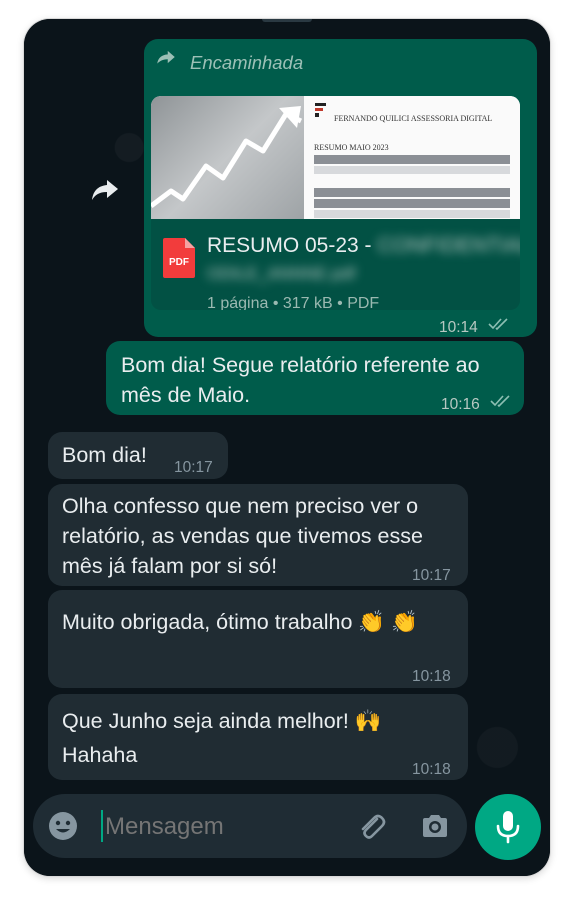  Describe the element at coordinates (293, 302) in the screenshot. I see `document-meta: 1 página • 317 kB • PDF` at that location.